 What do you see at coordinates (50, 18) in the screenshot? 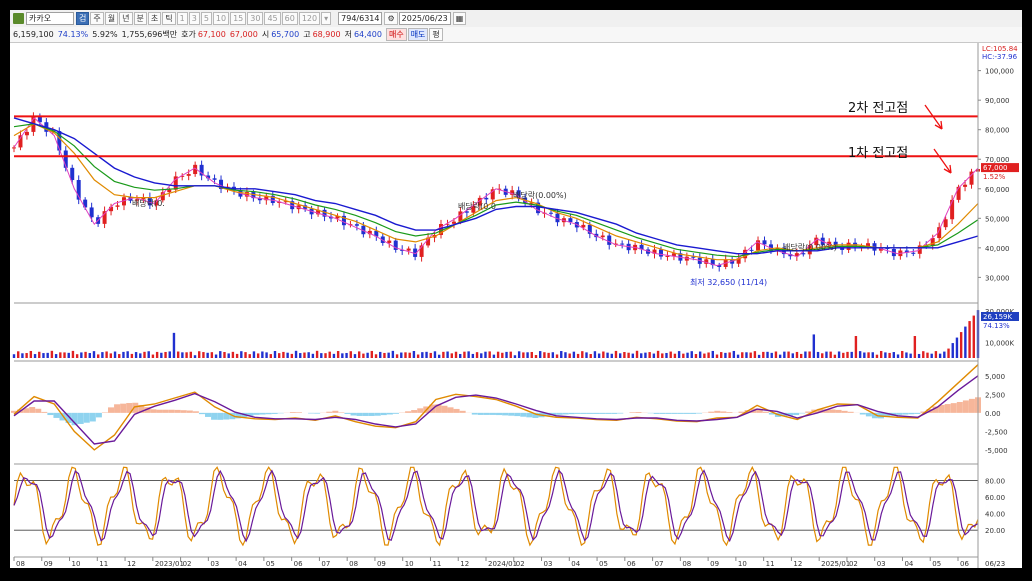
I see `stock-name-field: 카카오` at bounding box center [50, 18].